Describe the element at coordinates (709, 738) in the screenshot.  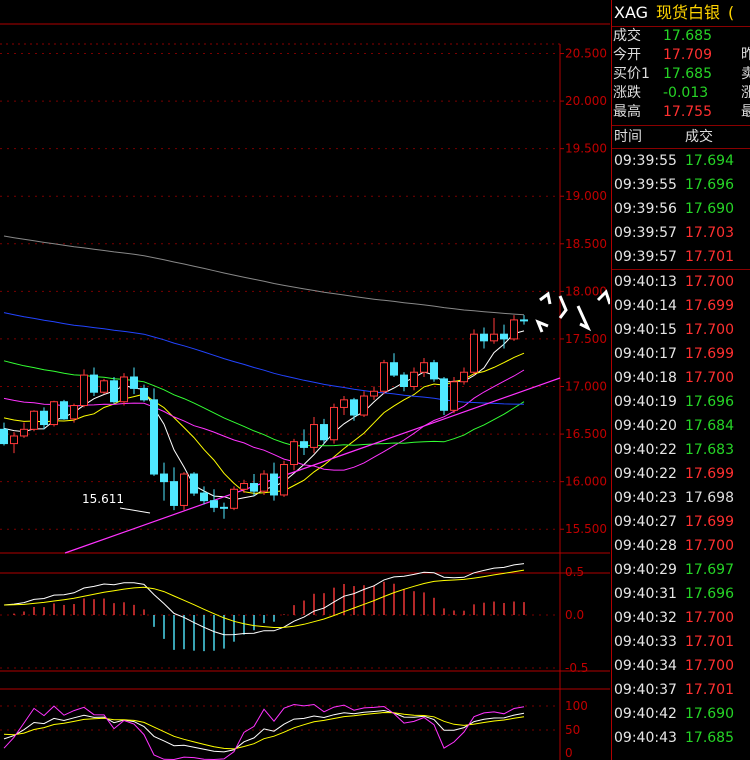
I see `tick-price: 17.685` at that location.